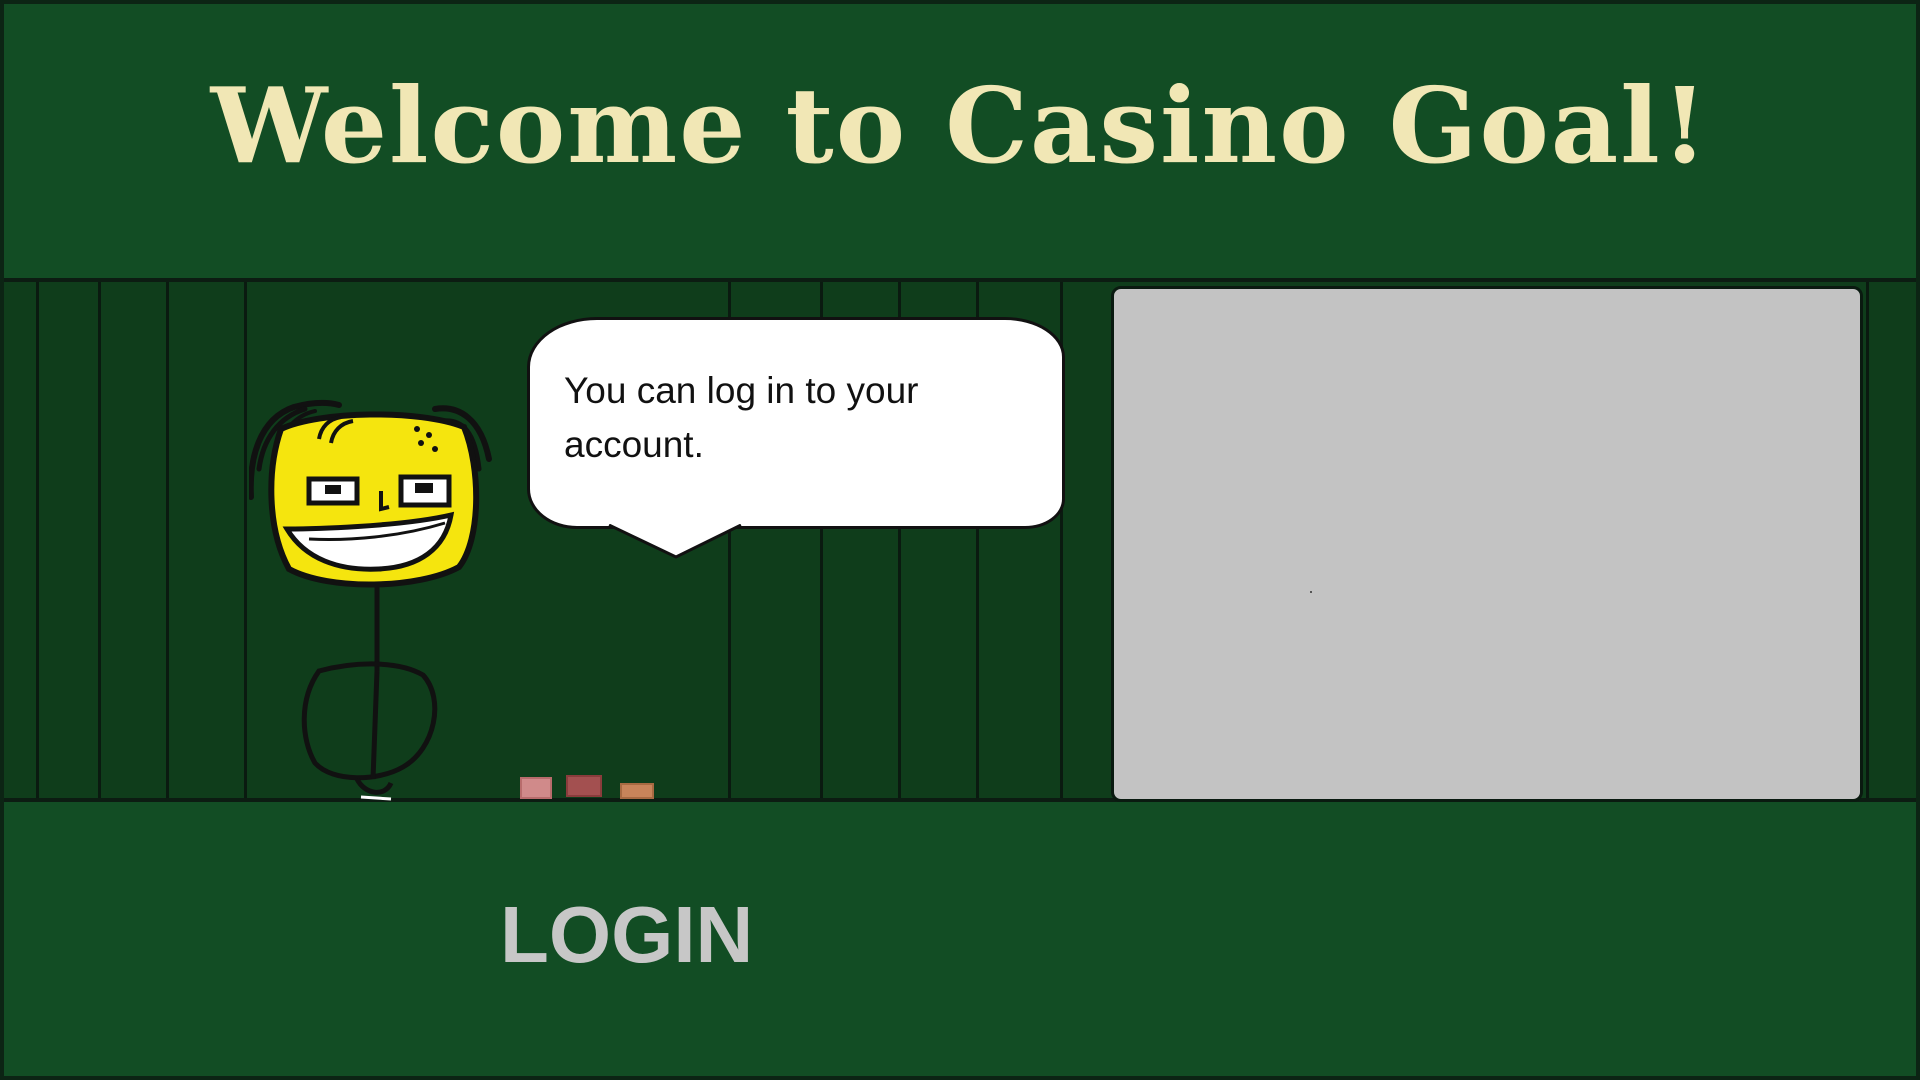  What do you see at coordinates (960, 125) in the screenshot?
I see `page-title: Welcome to Casino Goal!` at bounding box center [960, 125].